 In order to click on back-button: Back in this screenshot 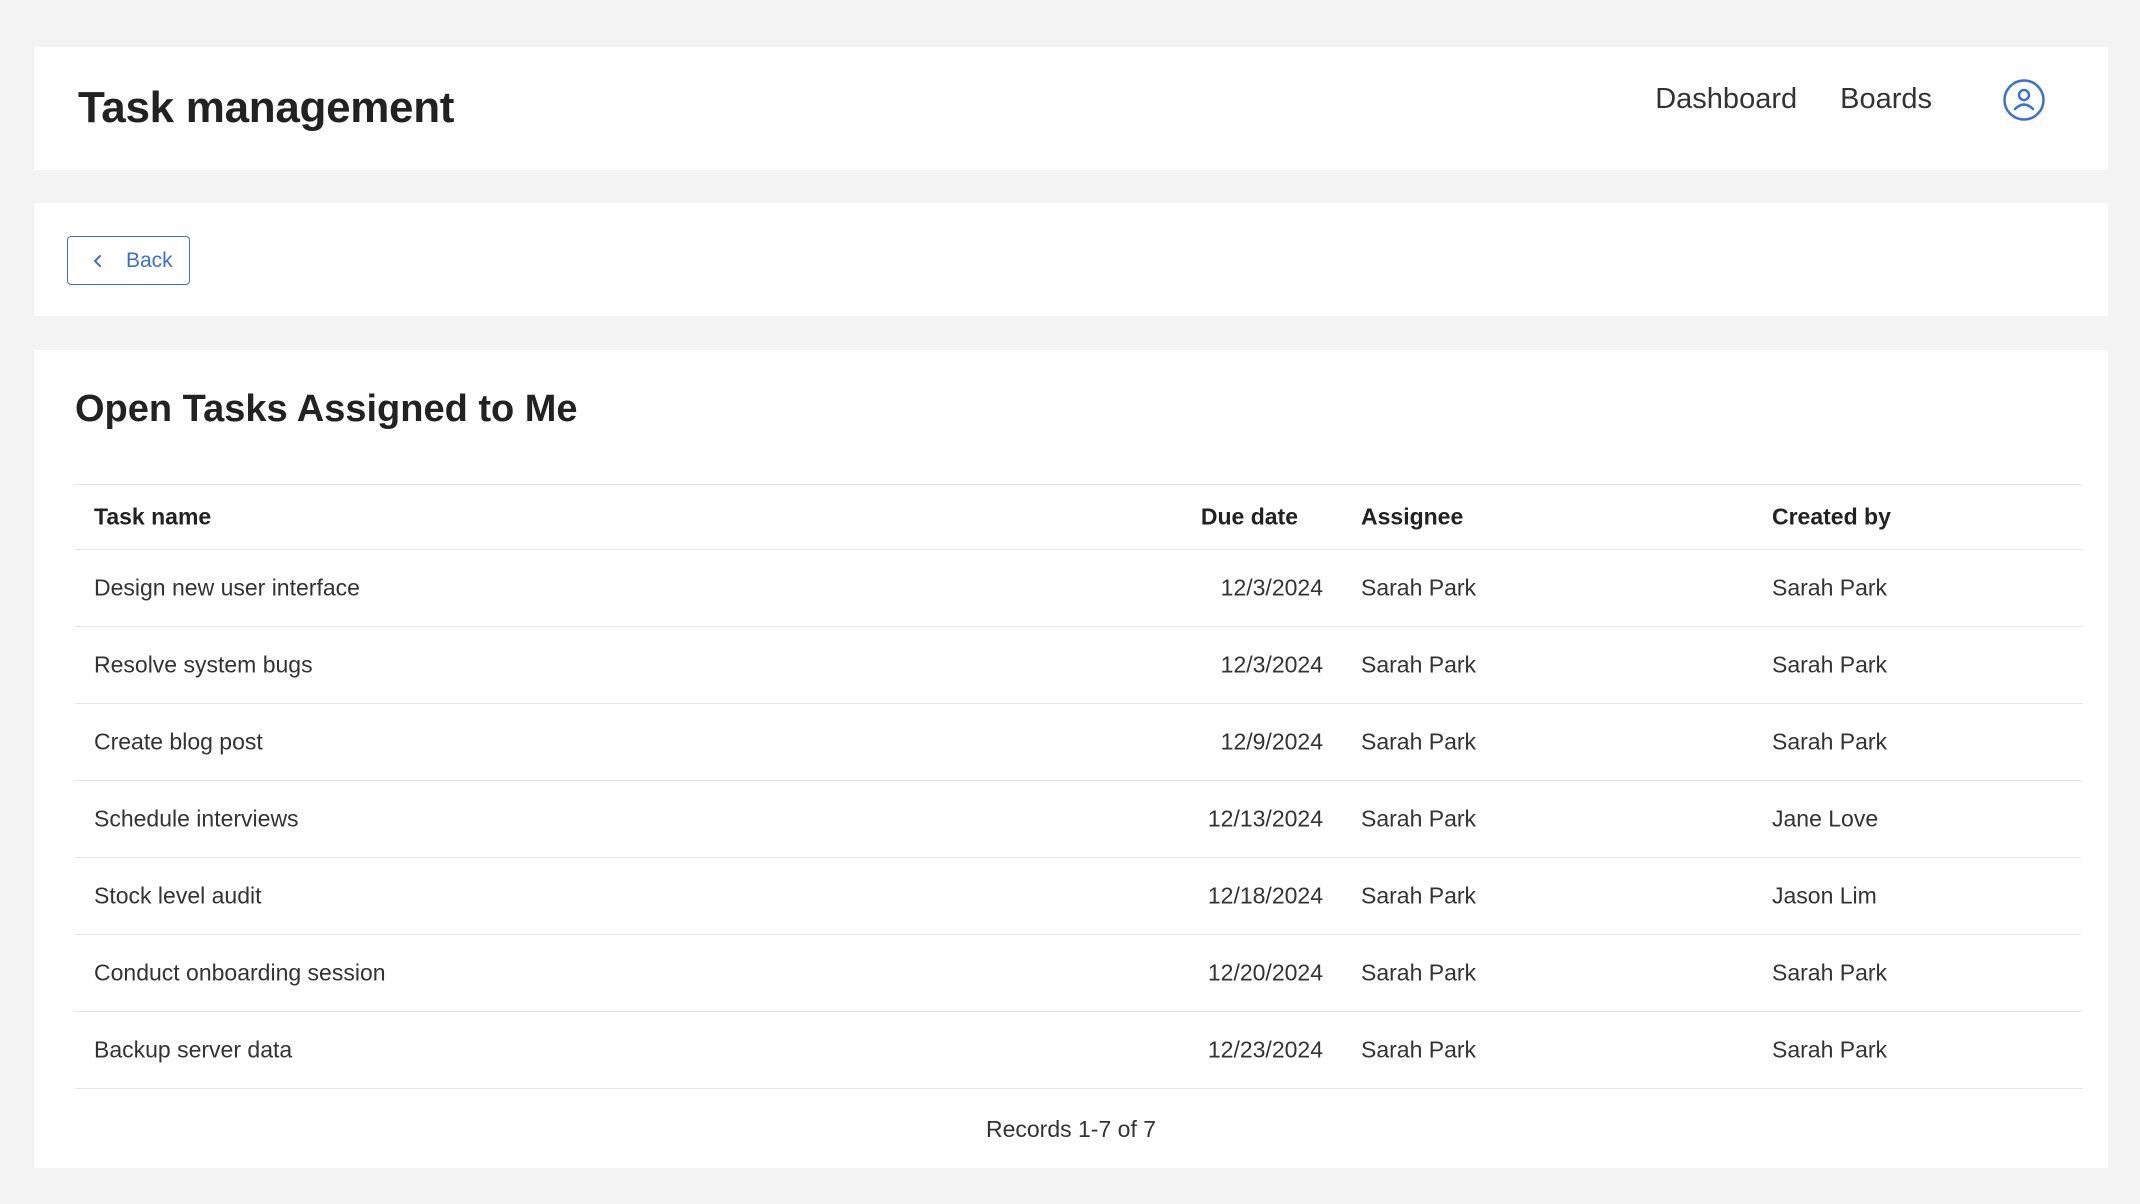, I will do `click(128, 260)`.